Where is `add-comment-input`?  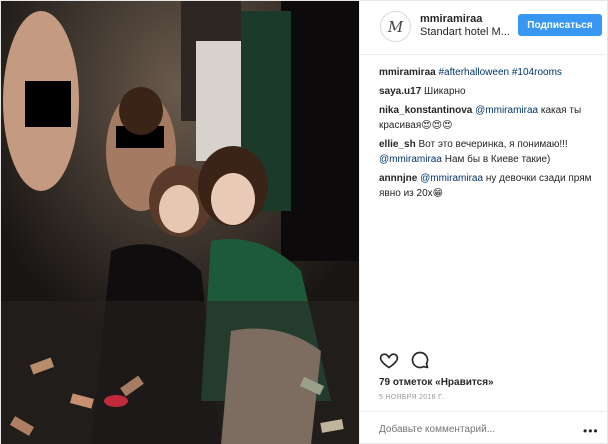
add-comment-input is located at coordinates (474, 429).